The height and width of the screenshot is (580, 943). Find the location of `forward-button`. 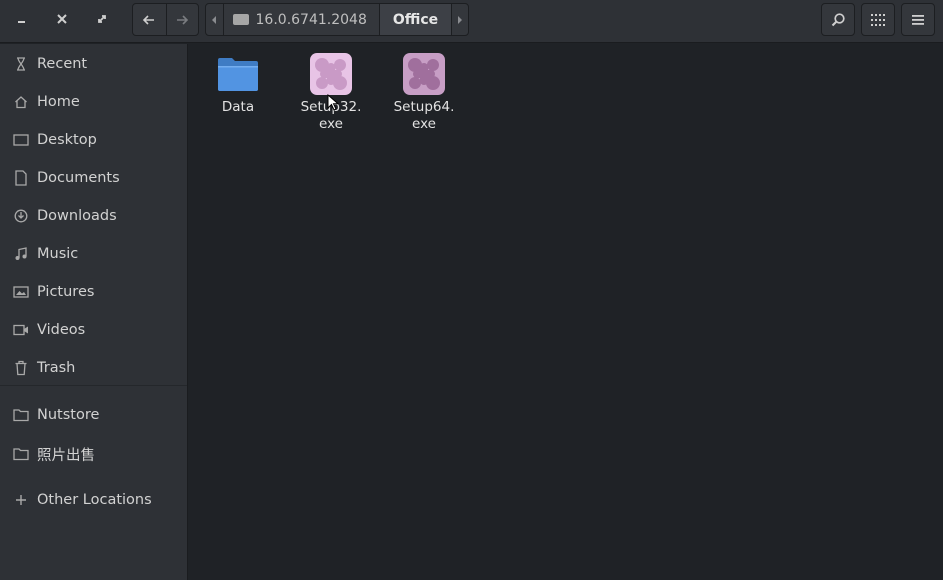

forward-button is located at coordinates (182, 19).